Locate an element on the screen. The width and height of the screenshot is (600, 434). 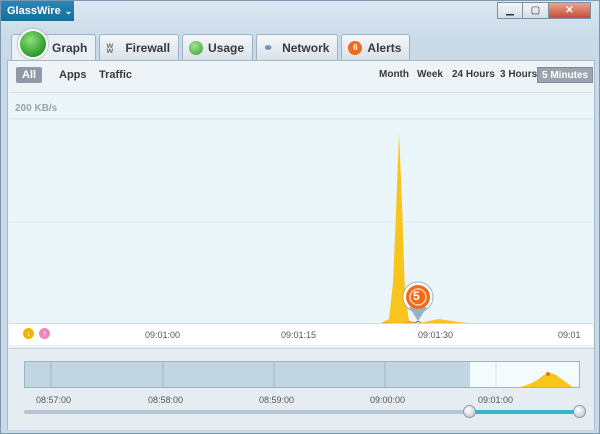
timeline-scrollbar is located at coordinates (302, 412).